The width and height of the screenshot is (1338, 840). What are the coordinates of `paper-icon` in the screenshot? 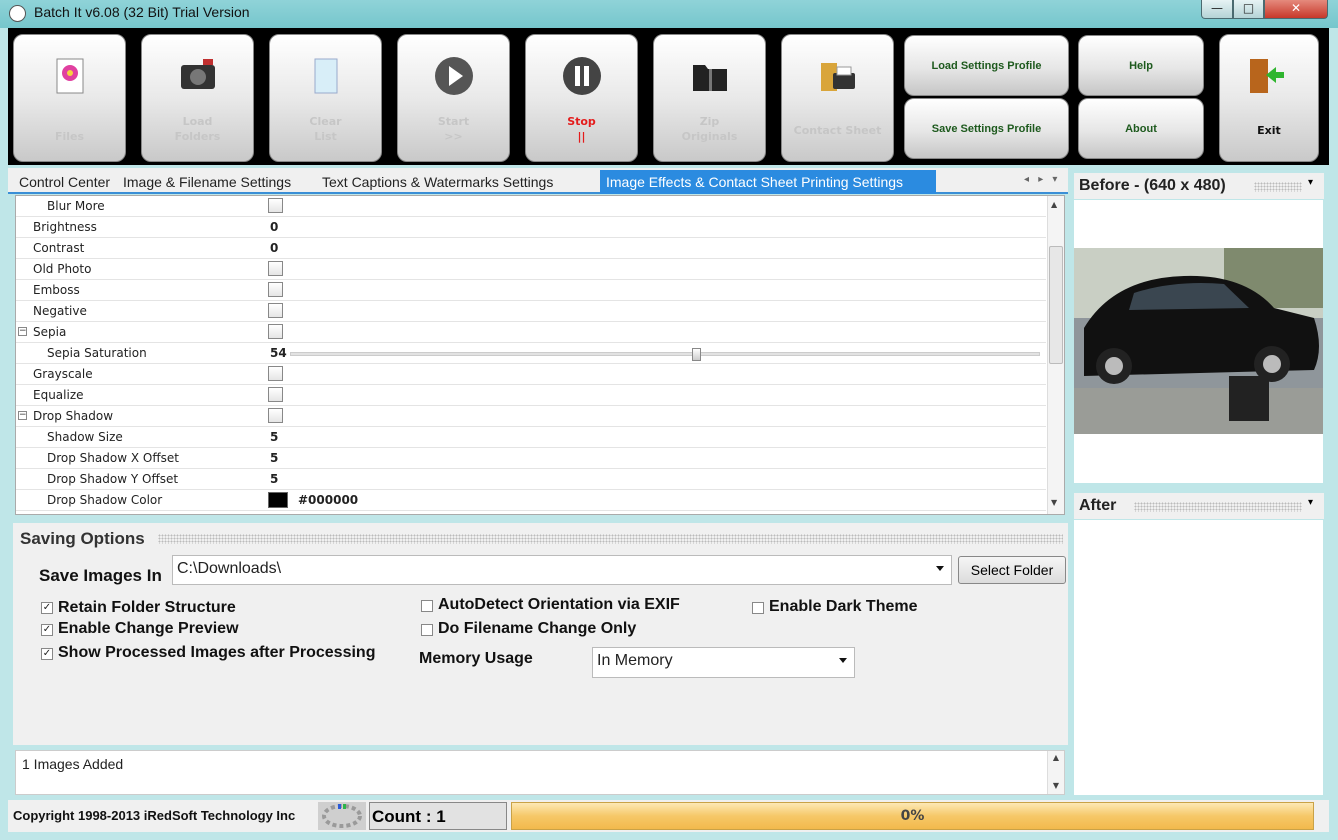 It's located at (326, 76).